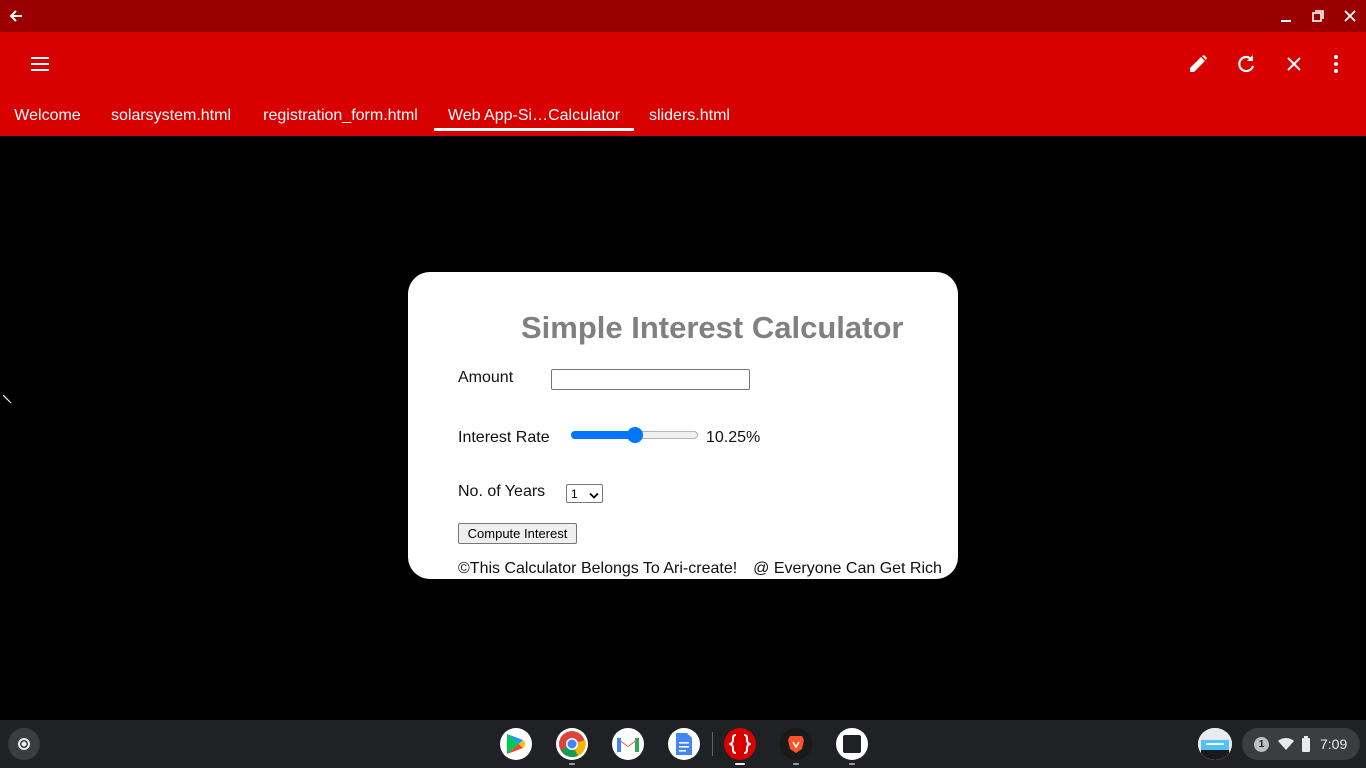  Describe the element at coordinates (572, 744) in the screenshot. I see `chrome-icon` at that location.